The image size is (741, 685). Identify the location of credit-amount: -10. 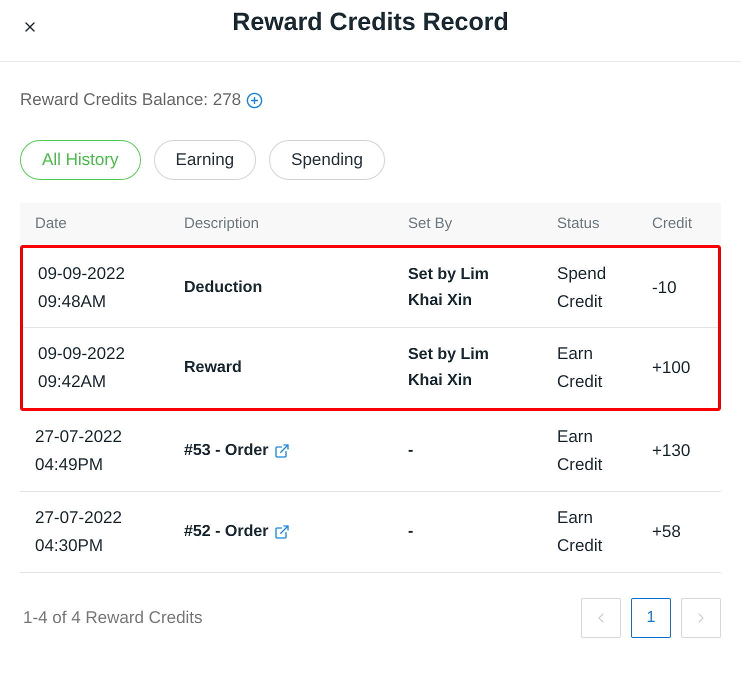
(664, 287).